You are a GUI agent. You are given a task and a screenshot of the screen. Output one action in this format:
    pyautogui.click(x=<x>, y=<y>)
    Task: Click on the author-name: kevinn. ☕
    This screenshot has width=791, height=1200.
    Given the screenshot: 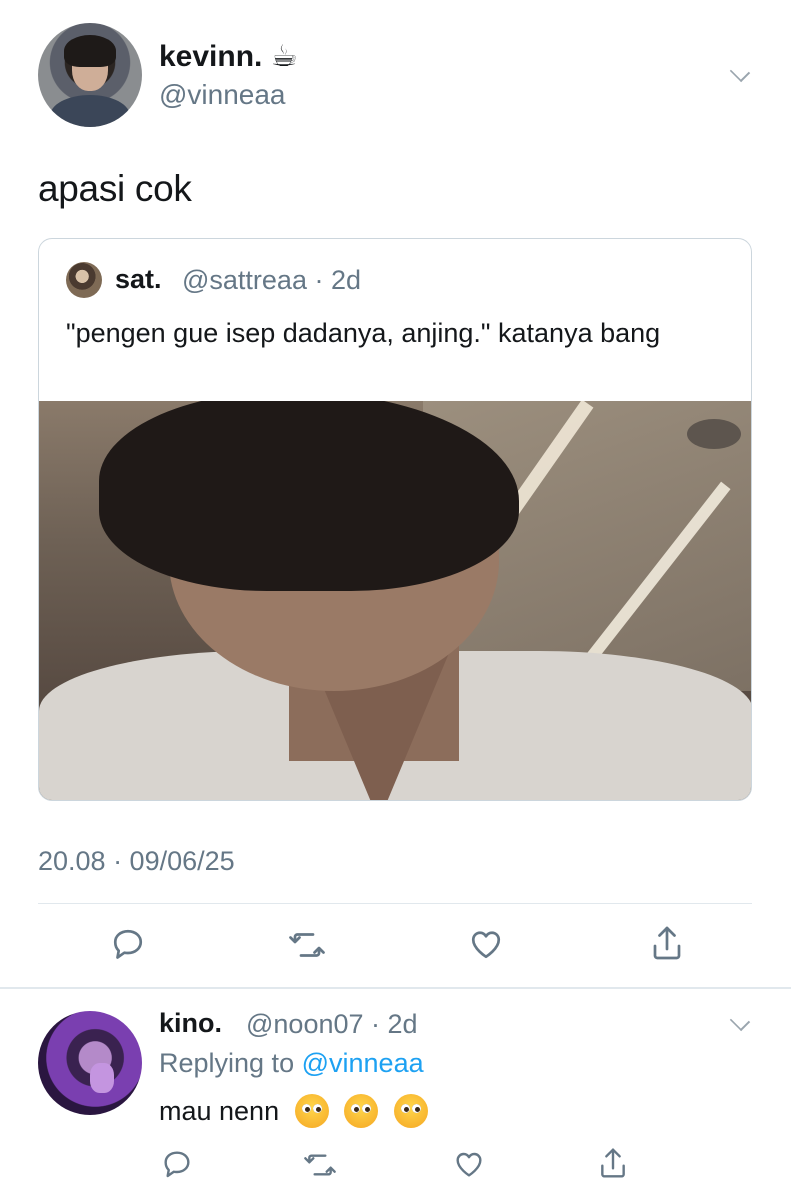 What is the action you would take?
    pyautogui.click(x=228, y=56)
    